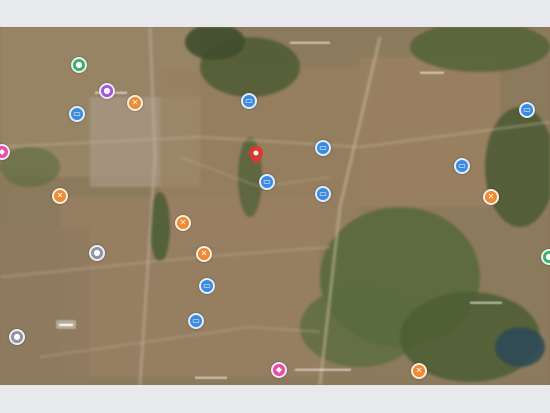 The width and height of the screenshot is (550, 413). What do you see at coordinates (66, 324) in the screenshot?
I see `road-shield: ▬▬` at bounding box center [66, 324].